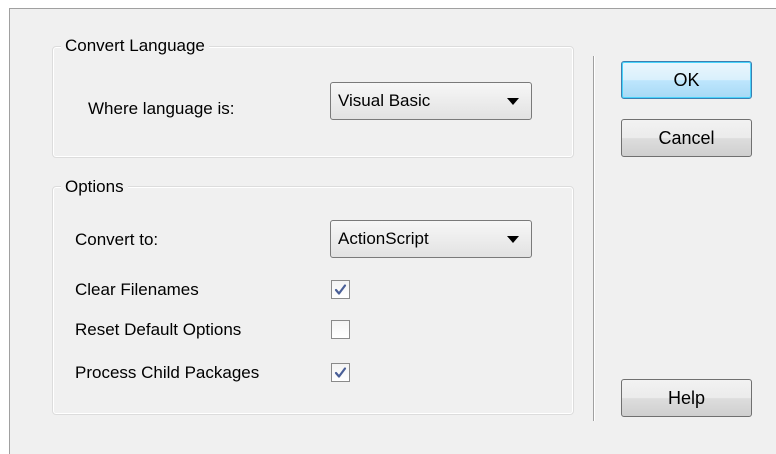  What do you see at coordinates (340, 329) in the screenshot?
I see `reset-default-options-checkbox` at bounding box center [340, 329].